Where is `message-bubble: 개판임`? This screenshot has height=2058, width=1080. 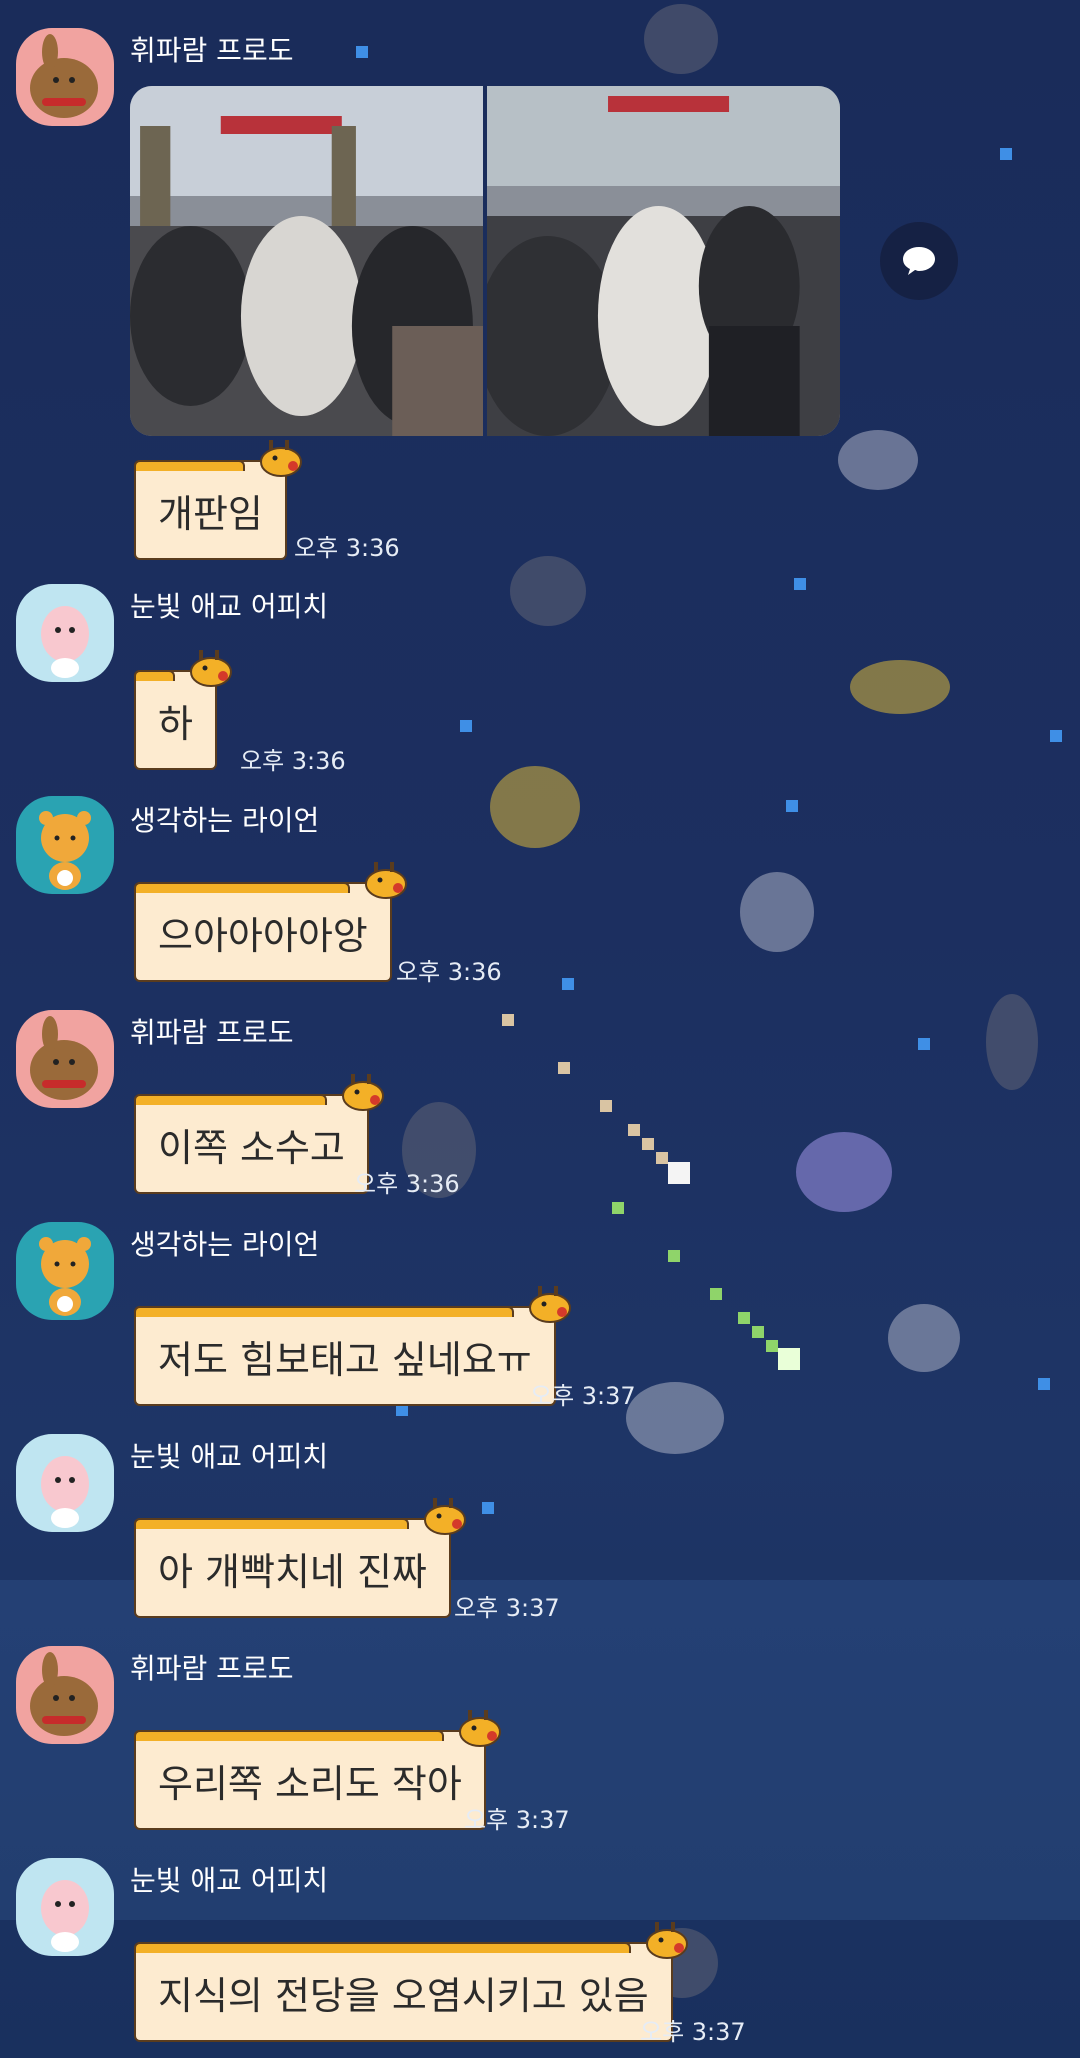 message-bubble: 개판임 is located at coordinates (218, 500).